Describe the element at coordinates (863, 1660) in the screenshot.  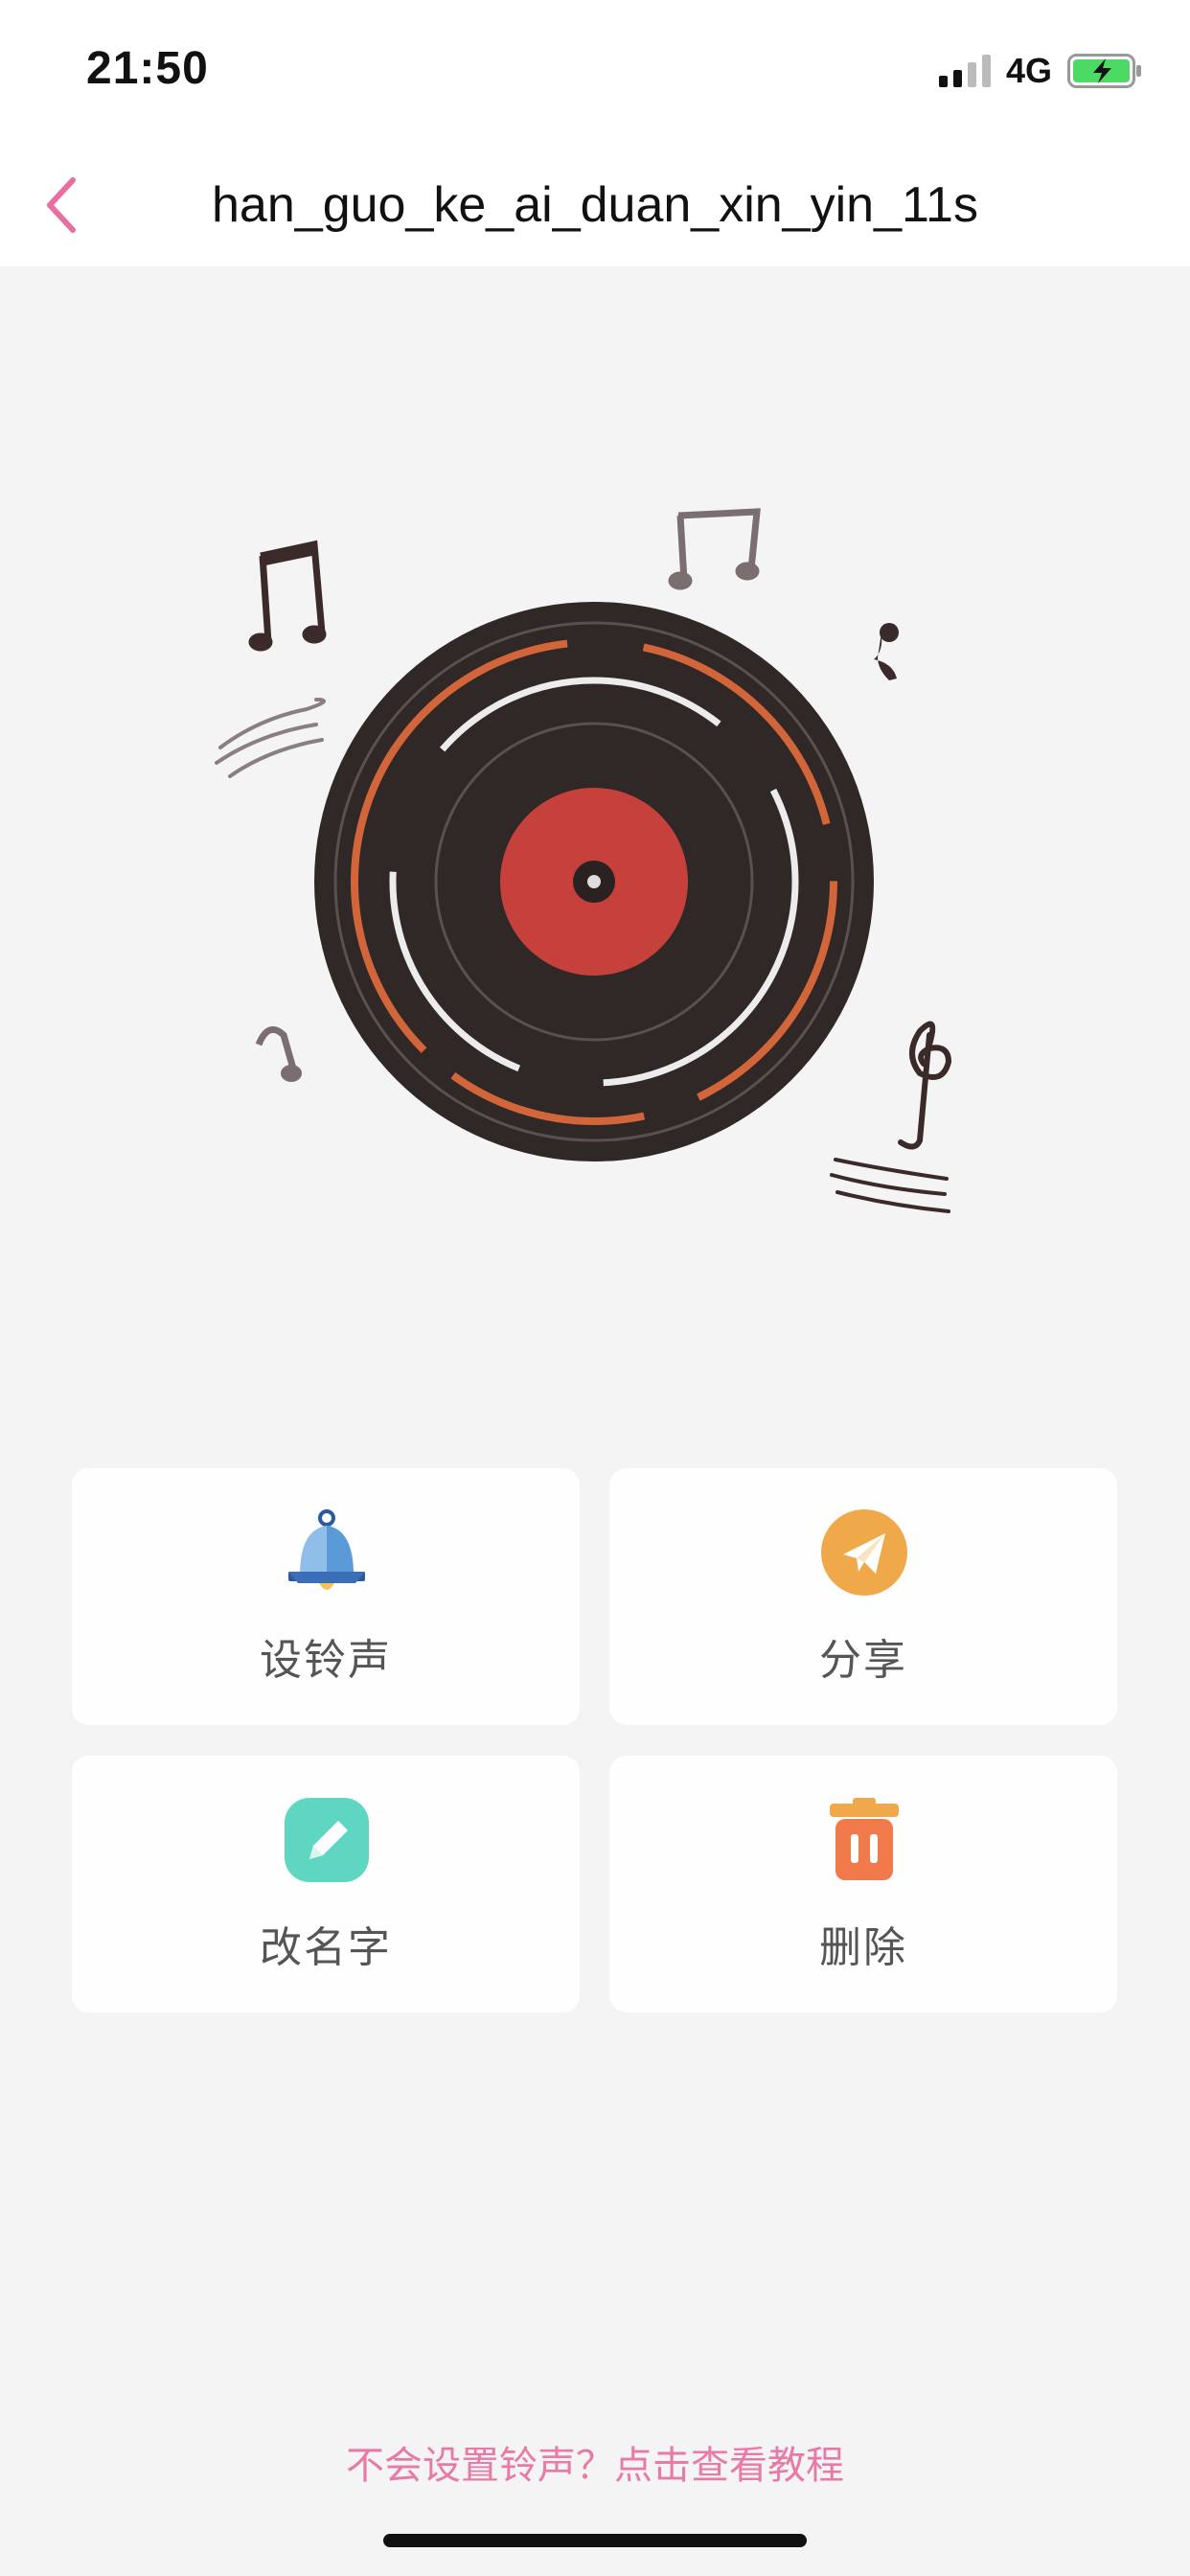
I see `share-label: 分享` at that location.